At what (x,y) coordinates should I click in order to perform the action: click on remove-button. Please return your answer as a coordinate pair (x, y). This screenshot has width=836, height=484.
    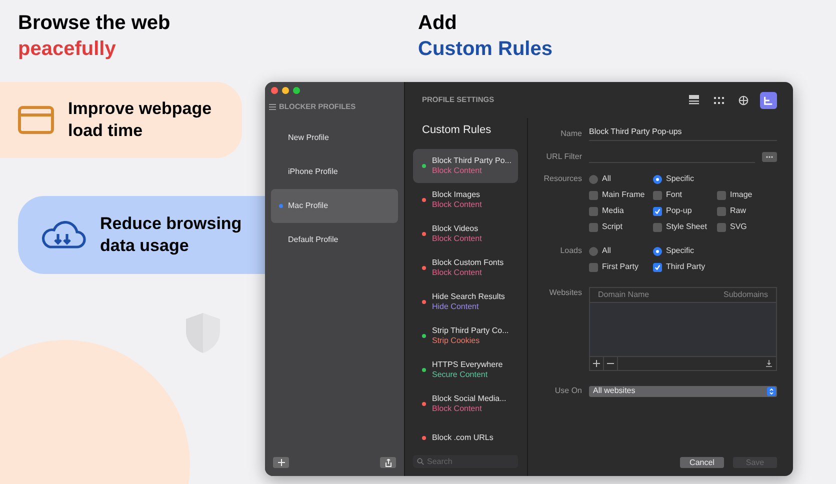
    Looking at the image, I should click on (611, 363).